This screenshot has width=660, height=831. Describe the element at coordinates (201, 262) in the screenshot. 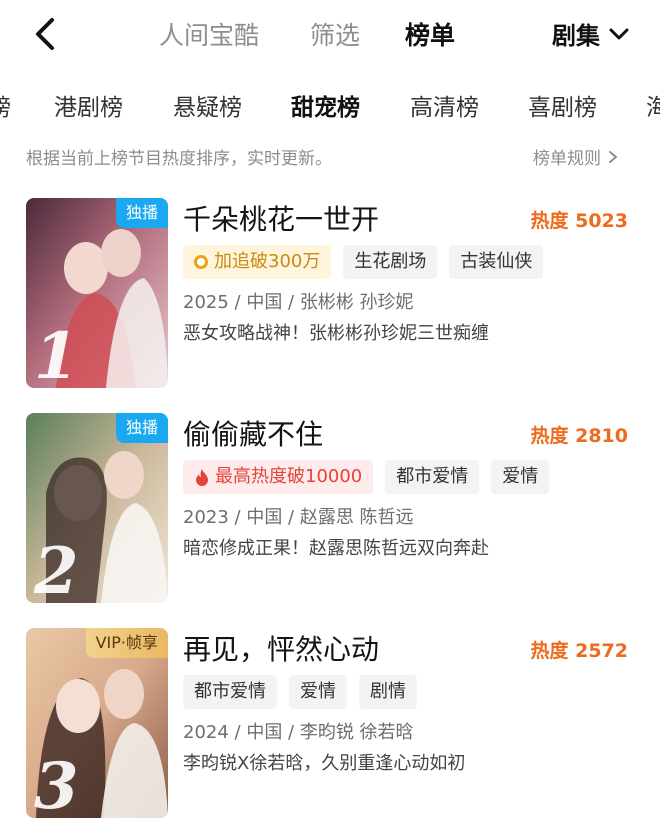

I see `follow-dot-icon` at that location.